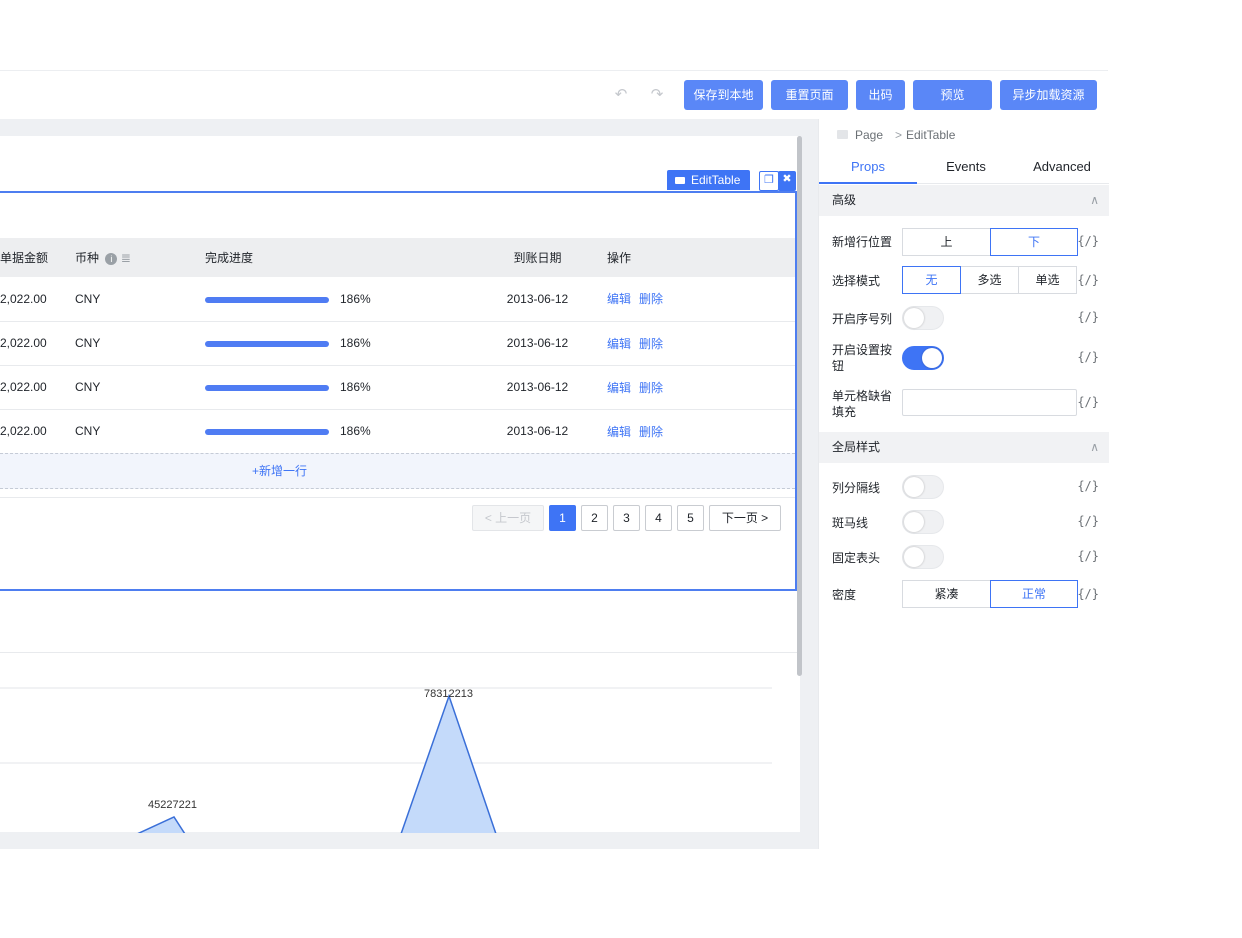 The image size is (1242, 938). What do you see at coordinates (709, 180) in the screenshot?
I see `component-tag: EditTable` at bounding box center [709, 180].